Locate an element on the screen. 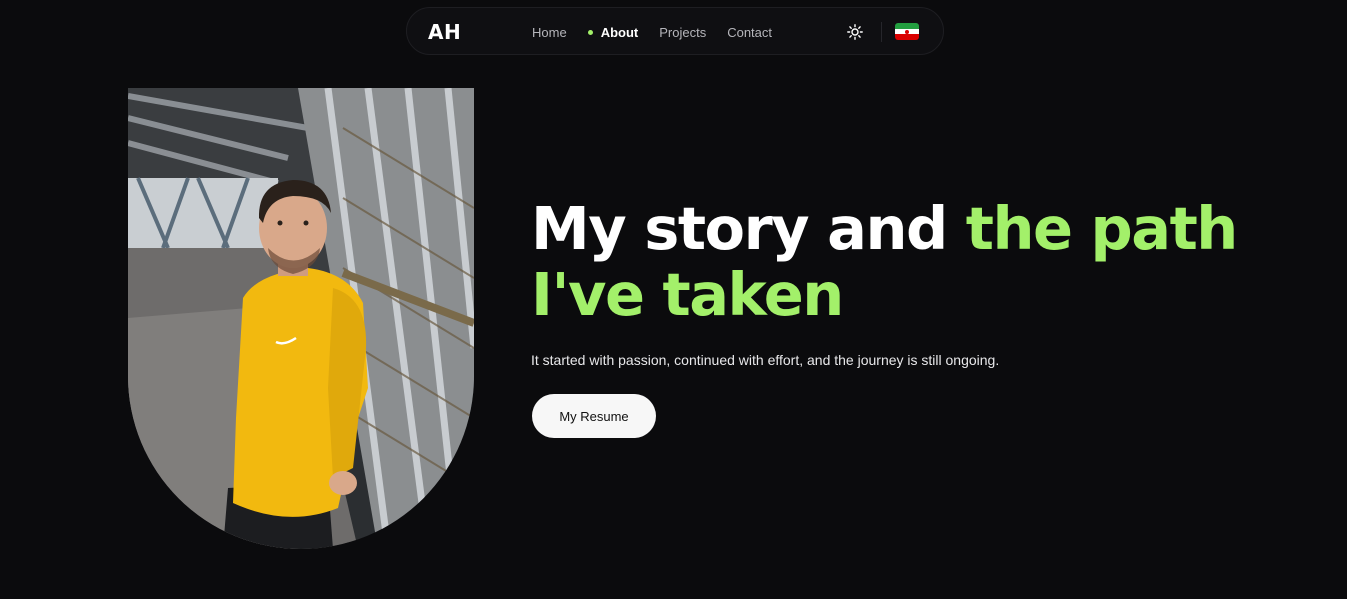 This screenshot has width=1347, height=599. nav-link-about: About is located at coordinates (613, 32).